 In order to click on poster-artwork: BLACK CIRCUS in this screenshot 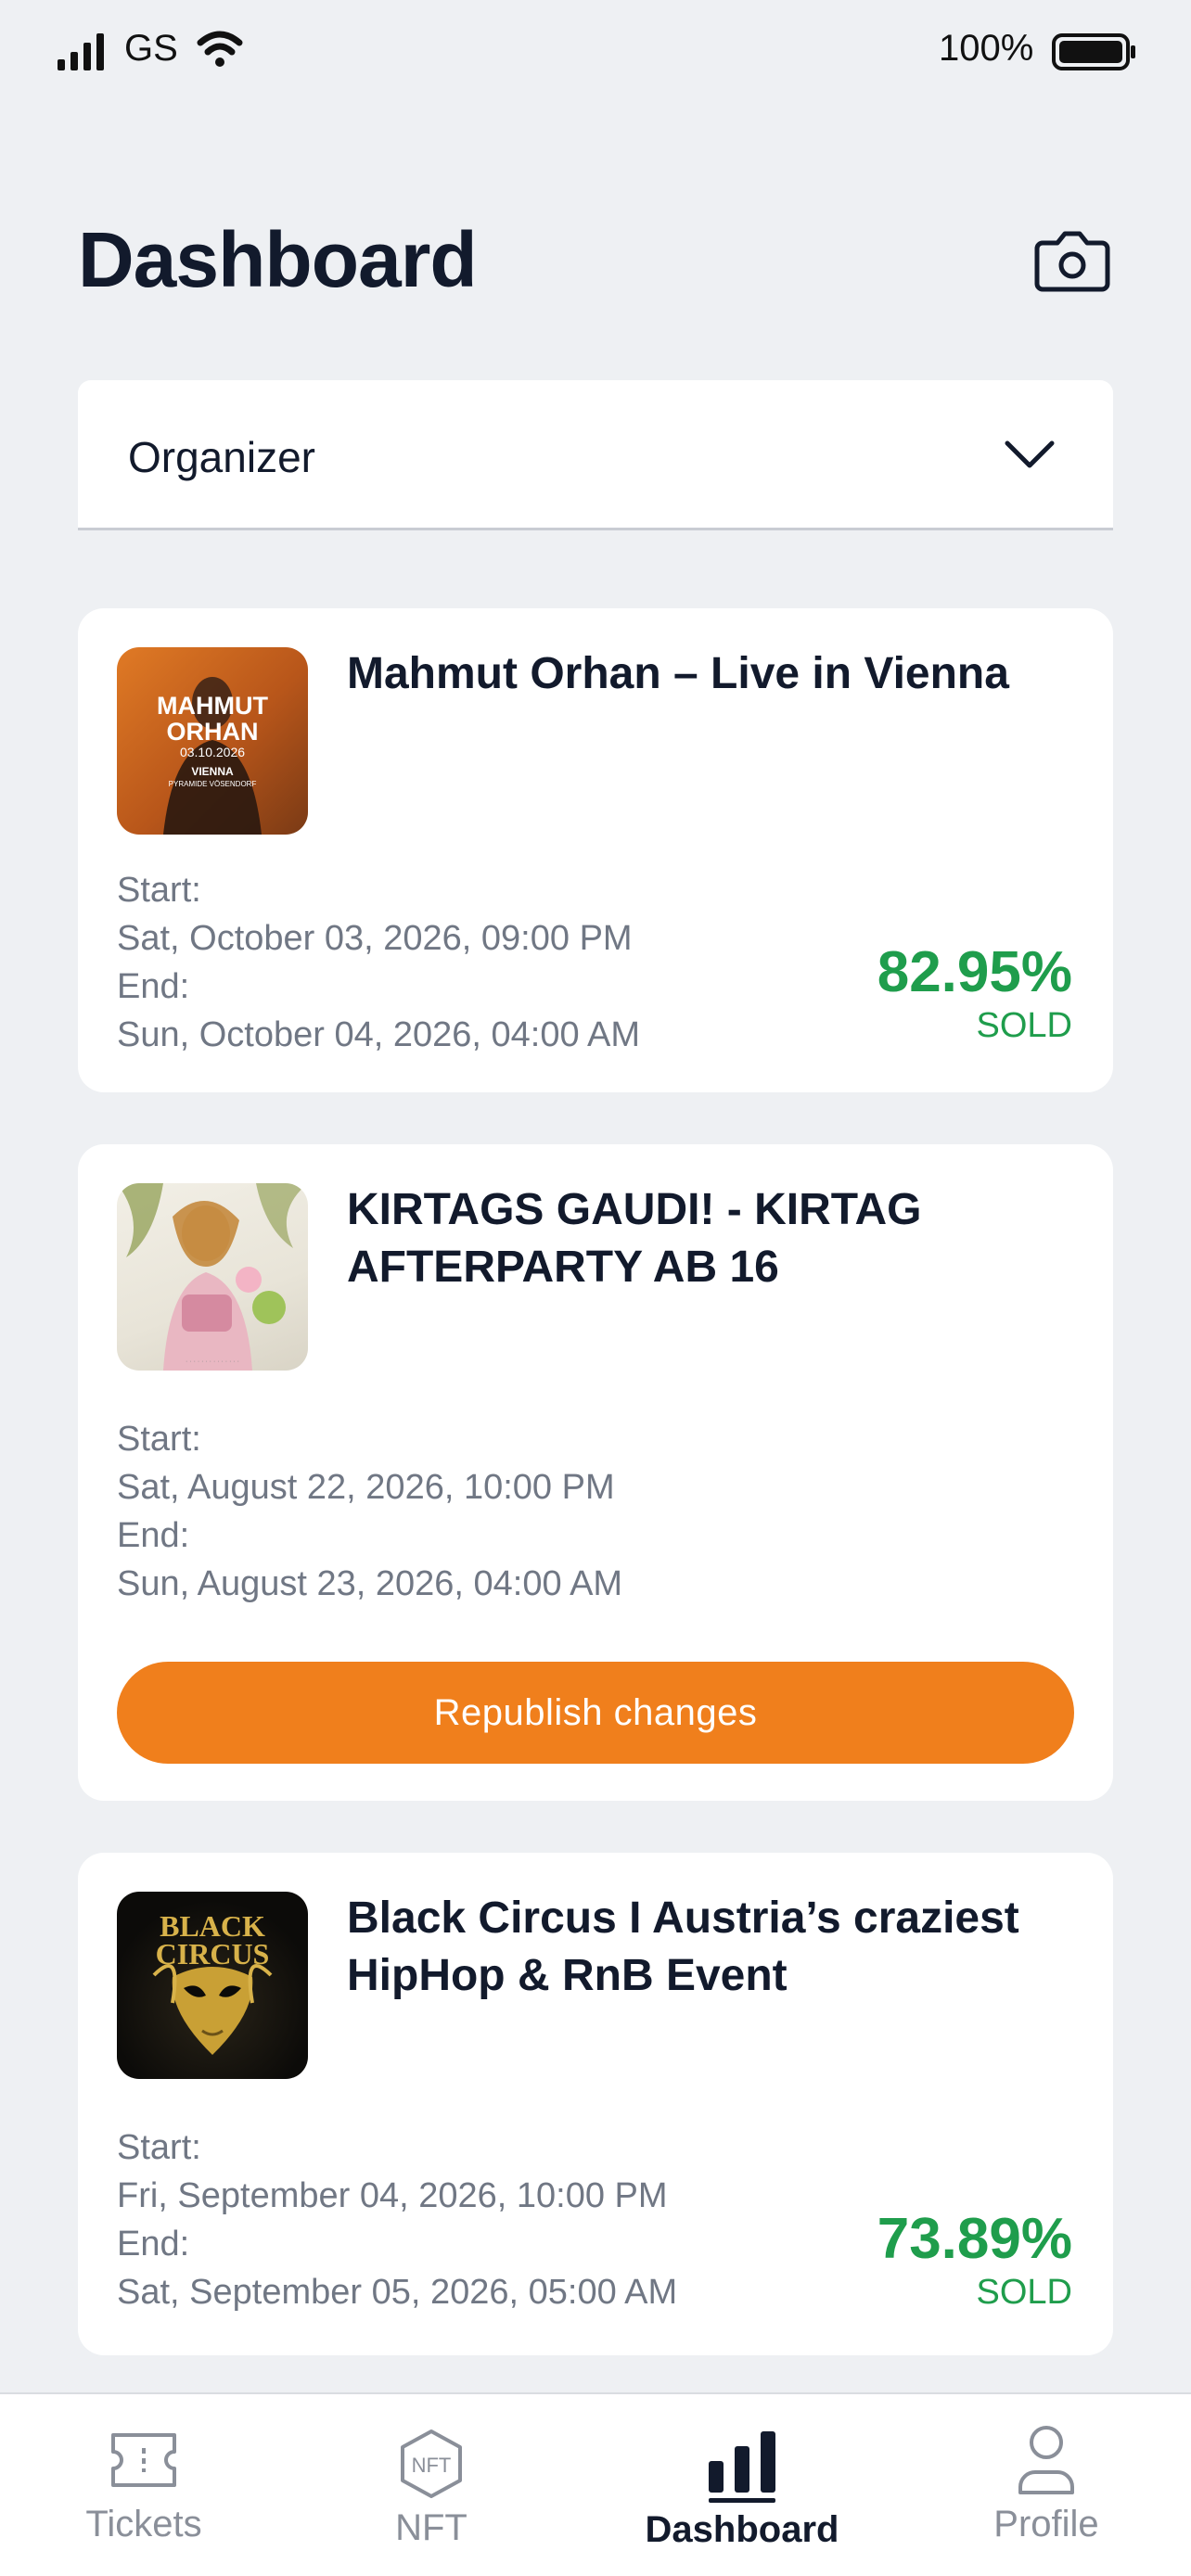, I will do `click(212, 1982)`.